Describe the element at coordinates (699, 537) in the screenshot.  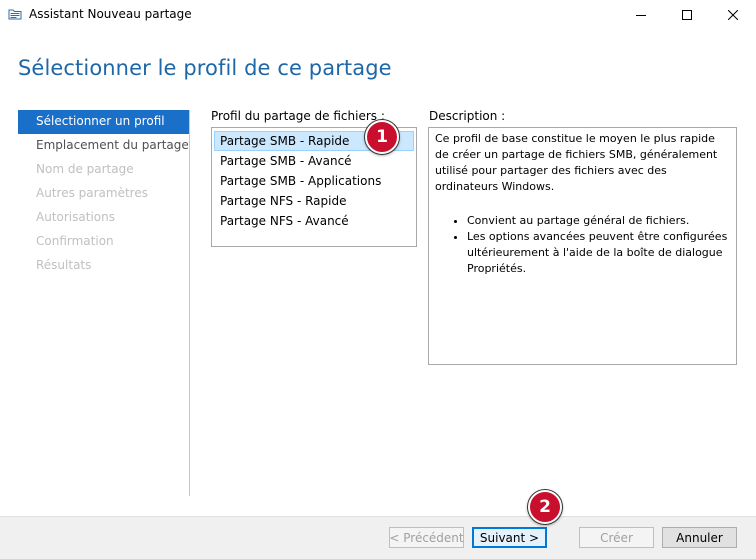
I see `cancel-button: Annuler` at that location.